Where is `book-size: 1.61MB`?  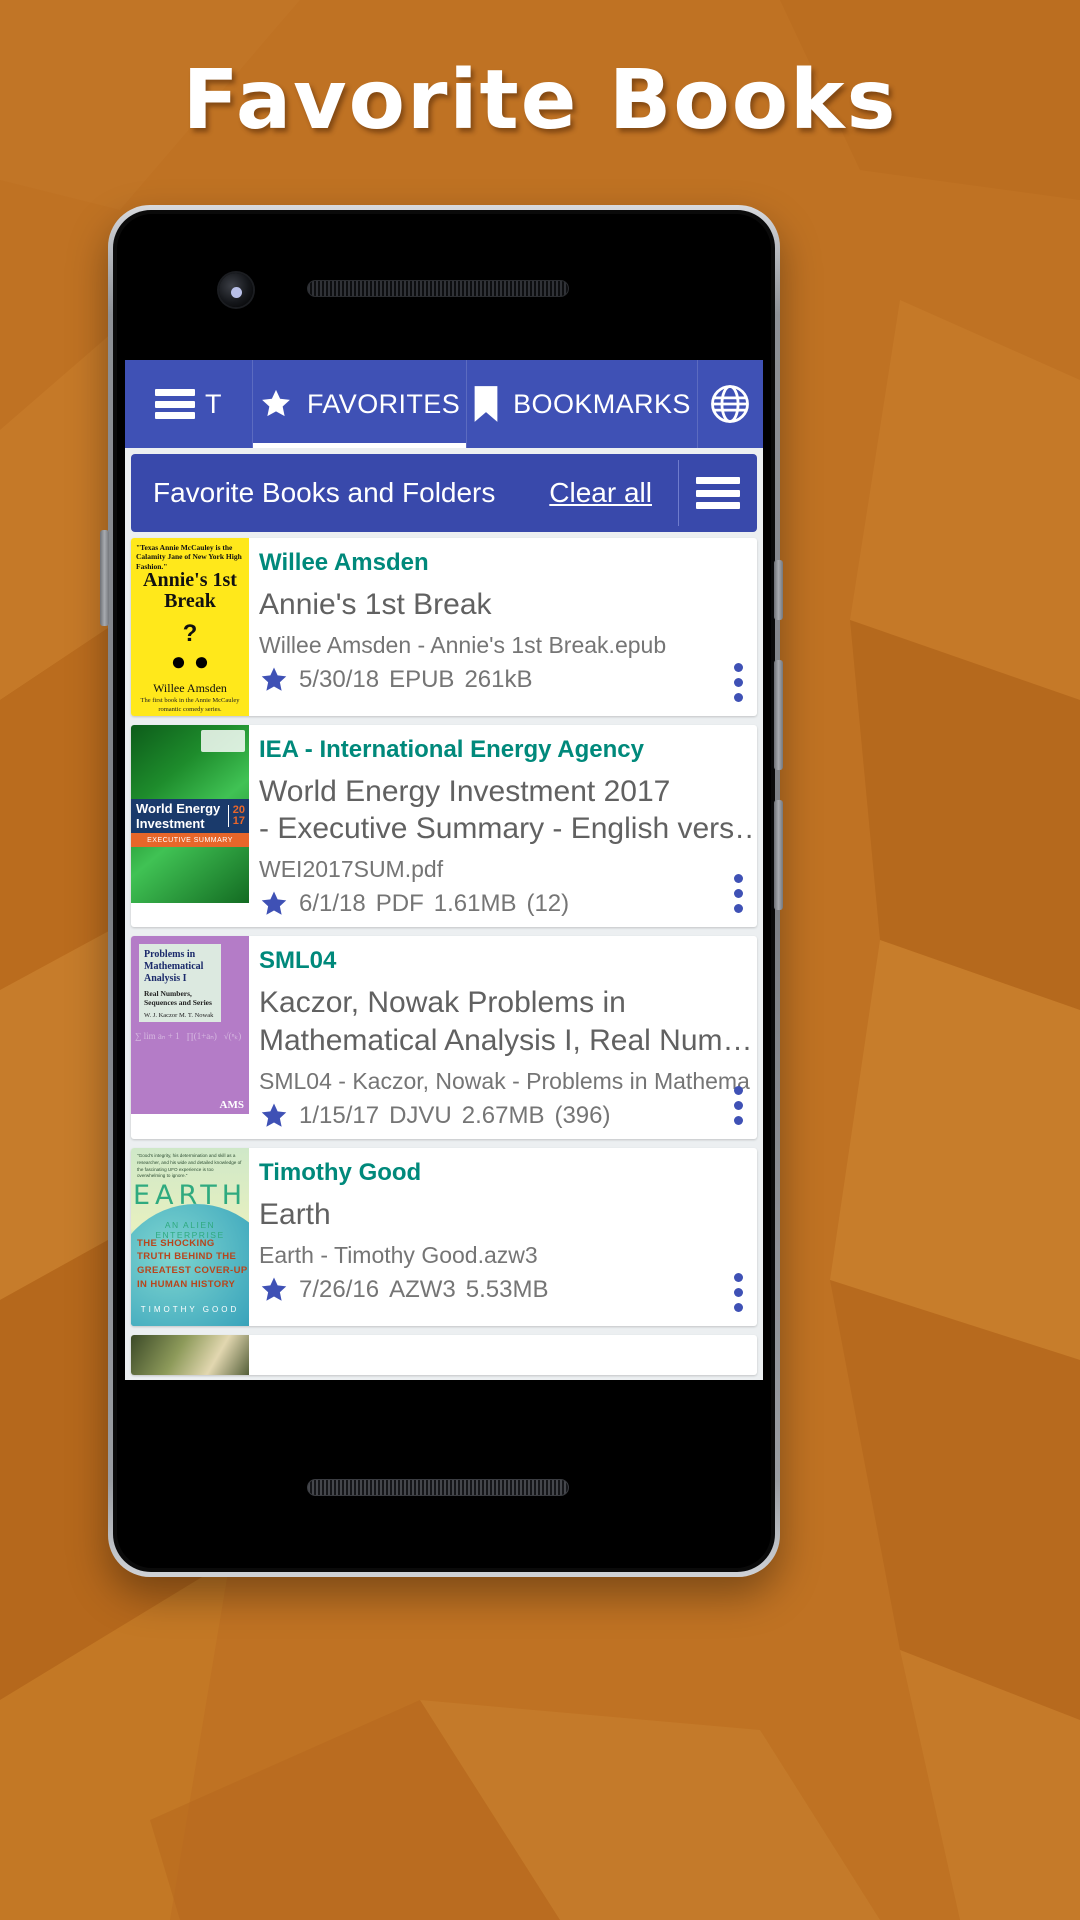
book-size: 1.61MB is located at coordinates (475, 904).